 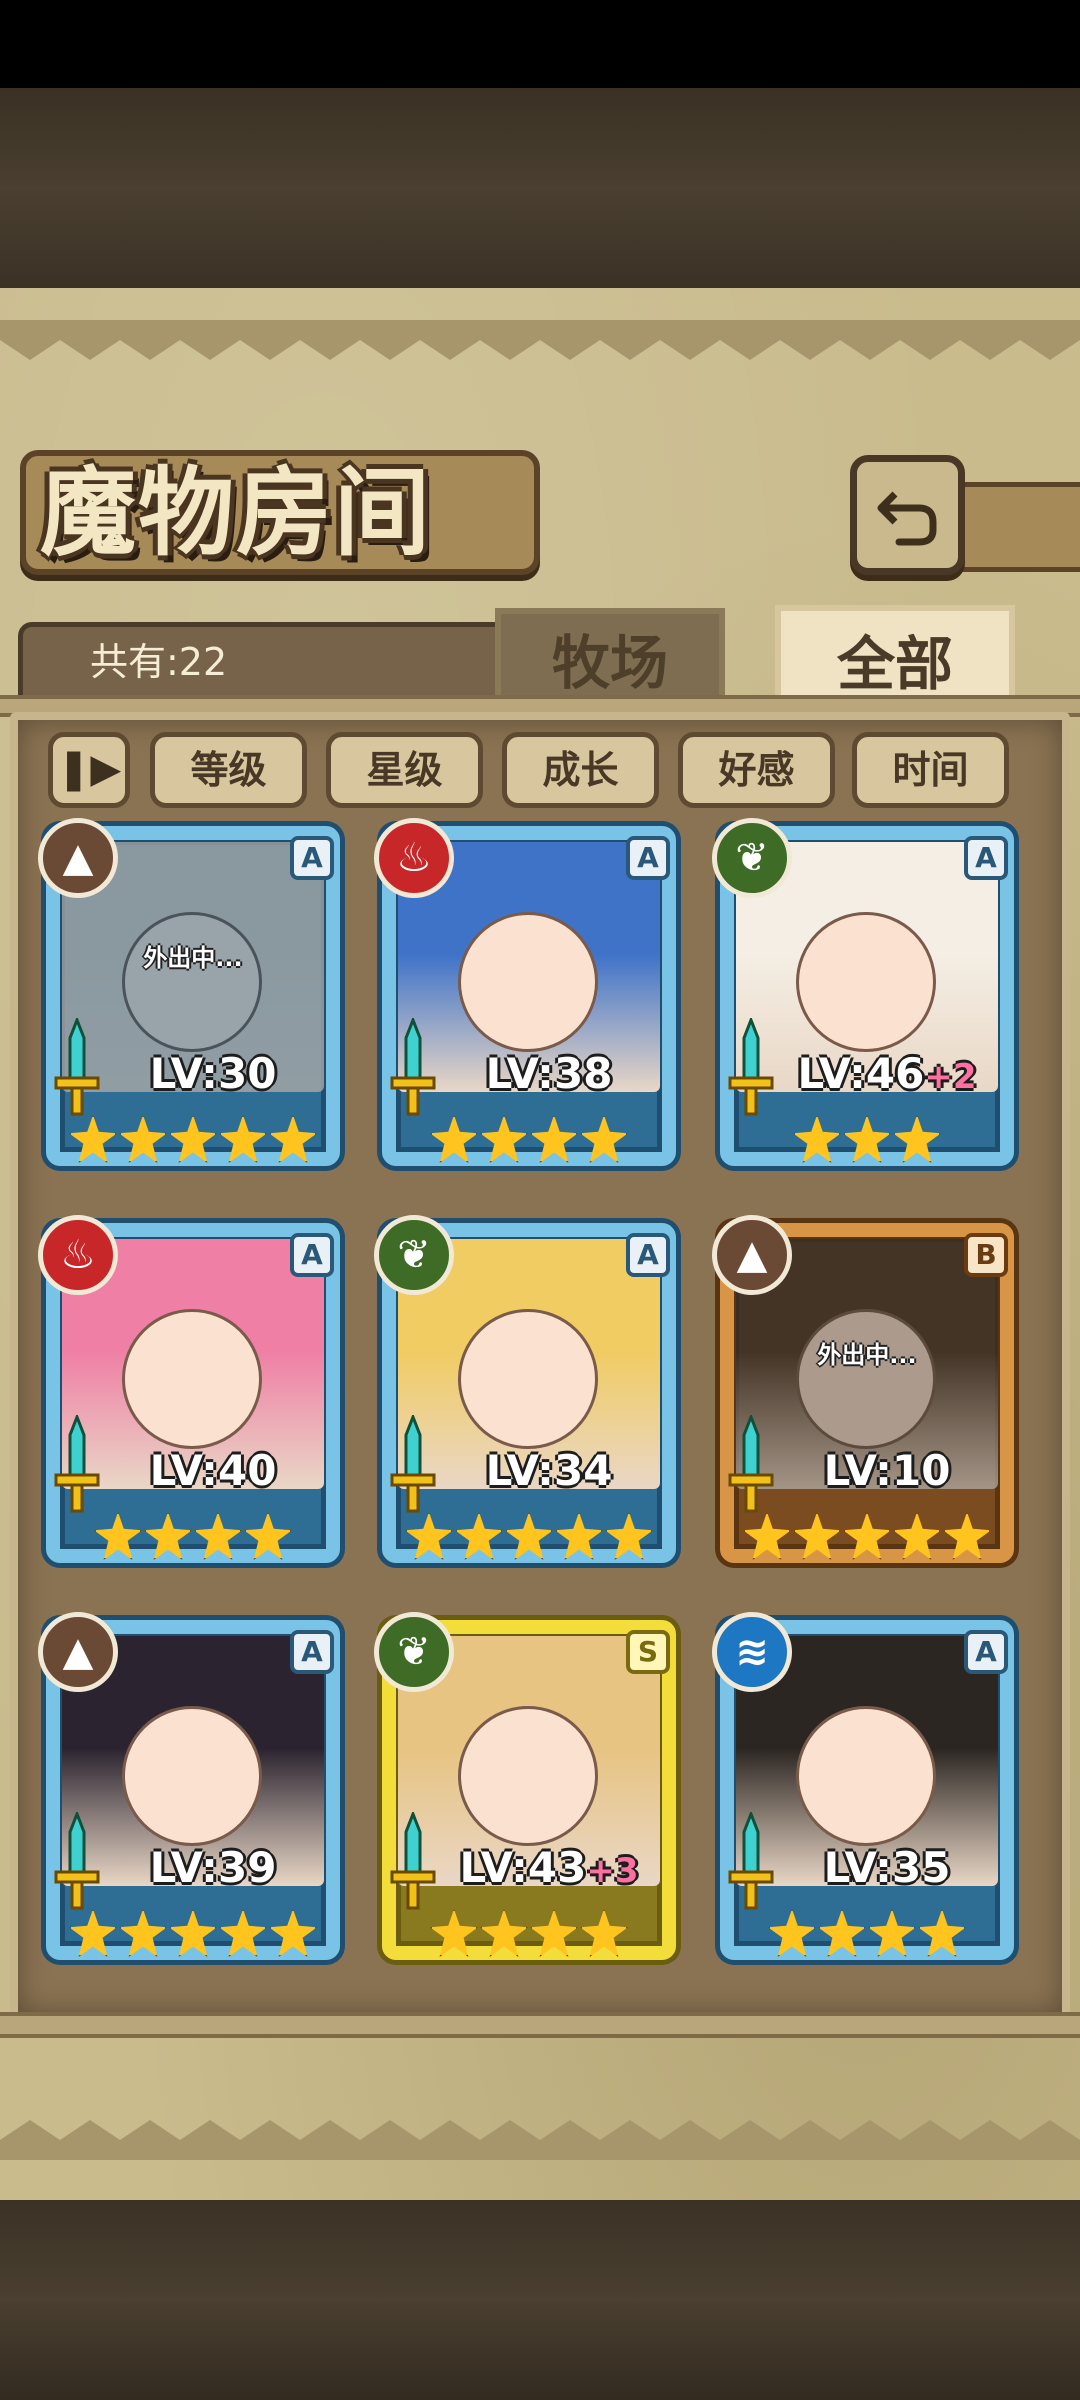 I want to click on level-label: LV:39, so click(x=213, y=1868).